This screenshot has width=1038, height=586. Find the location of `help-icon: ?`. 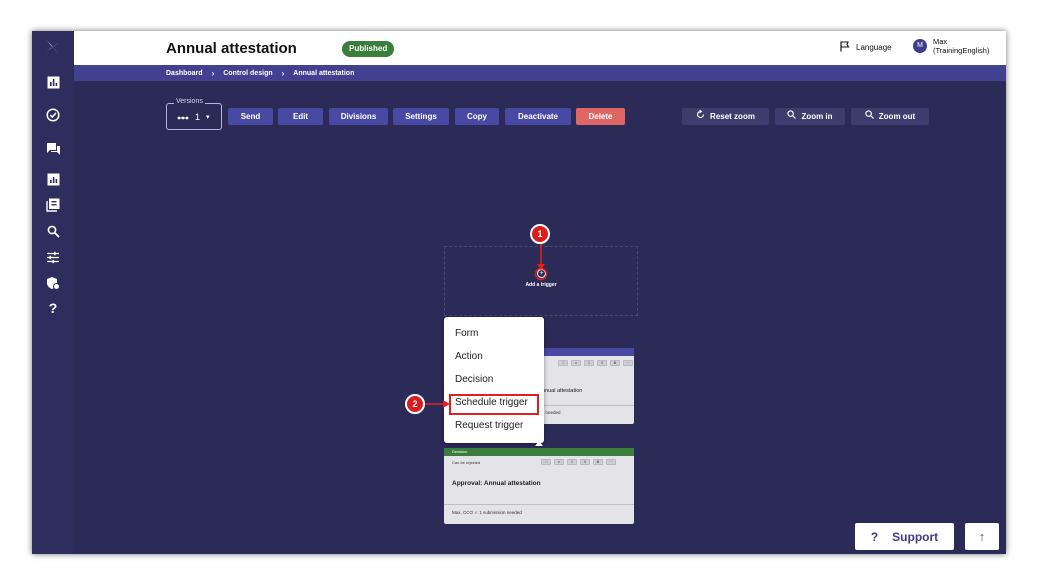

help-icon: ? is located at coordinates (874, 536).